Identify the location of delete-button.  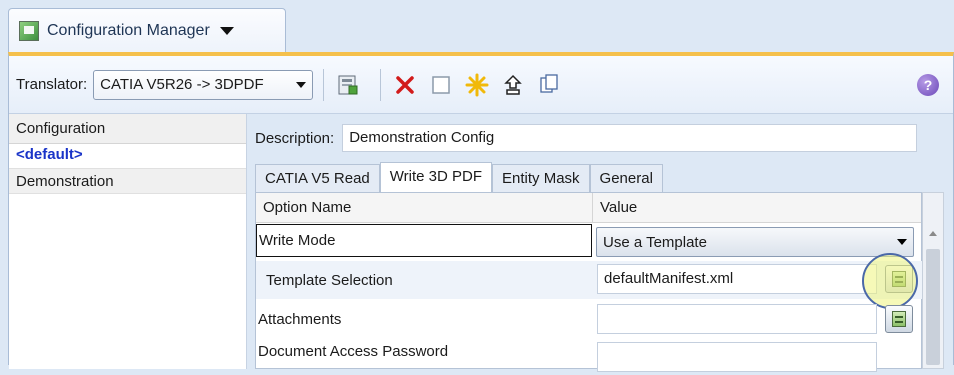
(405, 85).